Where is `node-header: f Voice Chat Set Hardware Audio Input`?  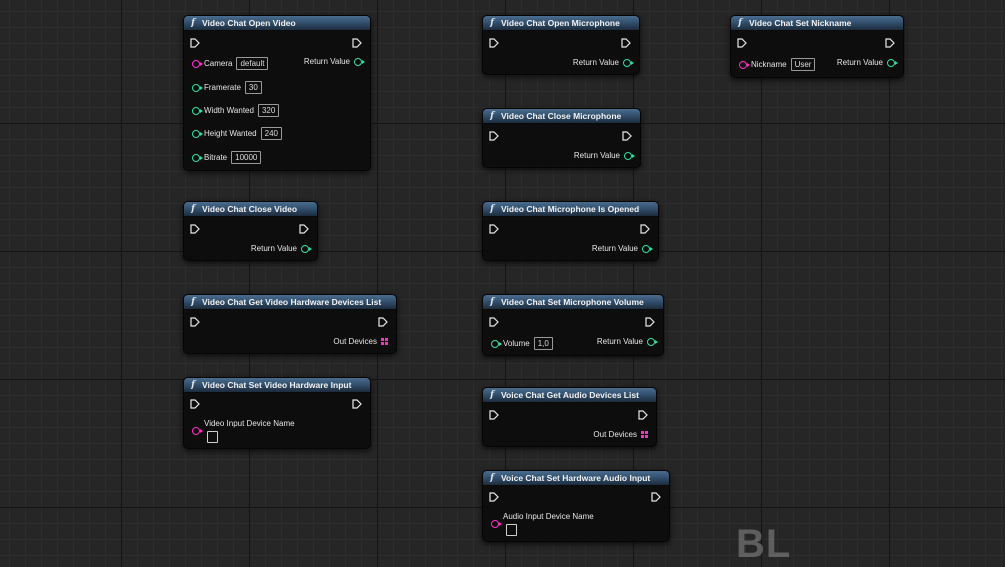
node-header: f Voice Chat Set Hardware Audio Input is located at coordinates (576, 478).